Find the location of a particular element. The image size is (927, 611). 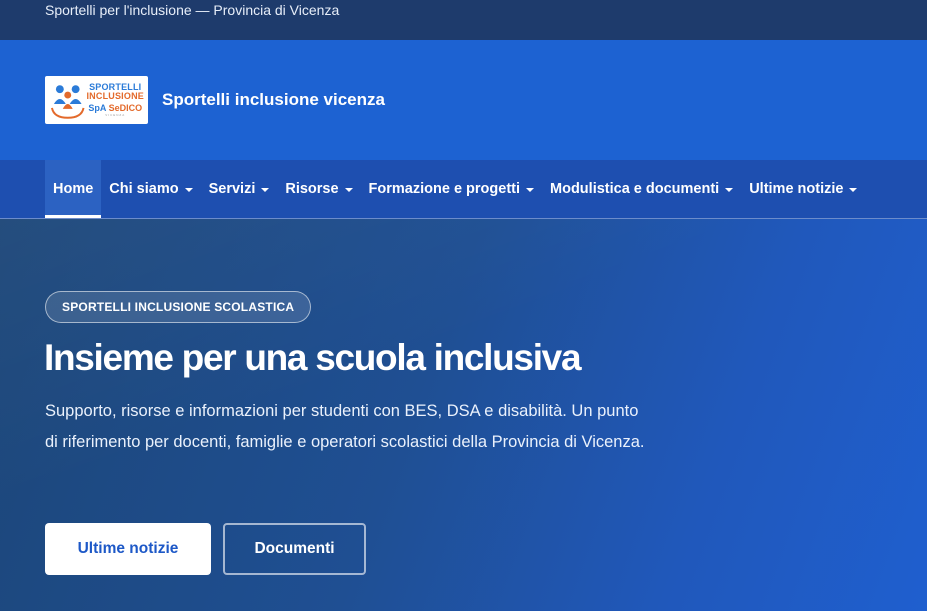

documents-button: Documenti is located at coordinates (294, 549).